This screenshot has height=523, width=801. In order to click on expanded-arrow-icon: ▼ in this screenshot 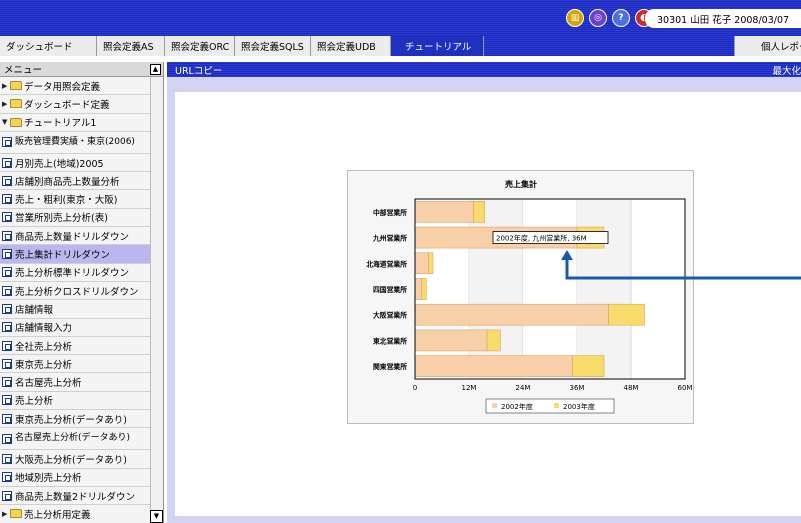, I will do `click(5, 122)`.